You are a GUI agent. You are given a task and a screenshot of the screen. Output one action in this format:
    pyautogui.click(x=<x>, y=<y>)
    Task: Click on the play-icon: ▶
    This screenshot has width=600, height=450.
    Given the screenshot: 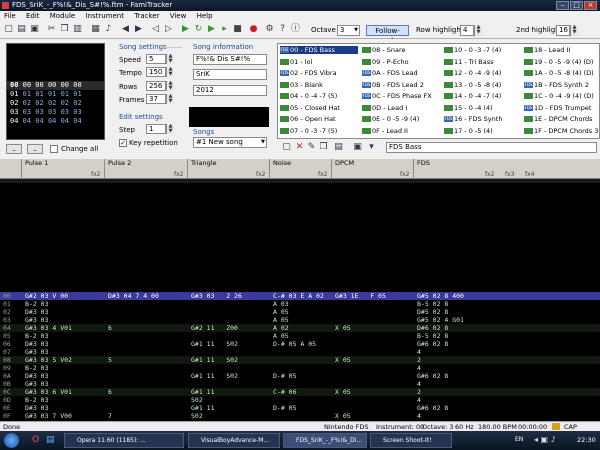 What is the action you would take?
    pyautogui.click(x=185, y=29)
    